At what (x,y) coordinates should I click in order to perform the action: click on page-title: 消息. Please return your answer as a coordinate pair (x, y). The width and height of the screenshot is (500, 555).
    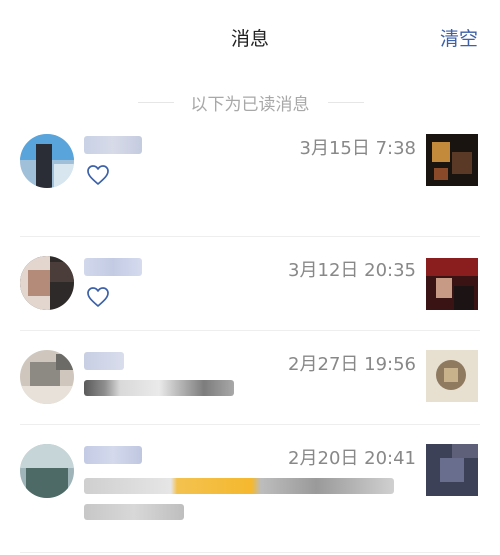
    Looking at the image, I should click on (249, 39).